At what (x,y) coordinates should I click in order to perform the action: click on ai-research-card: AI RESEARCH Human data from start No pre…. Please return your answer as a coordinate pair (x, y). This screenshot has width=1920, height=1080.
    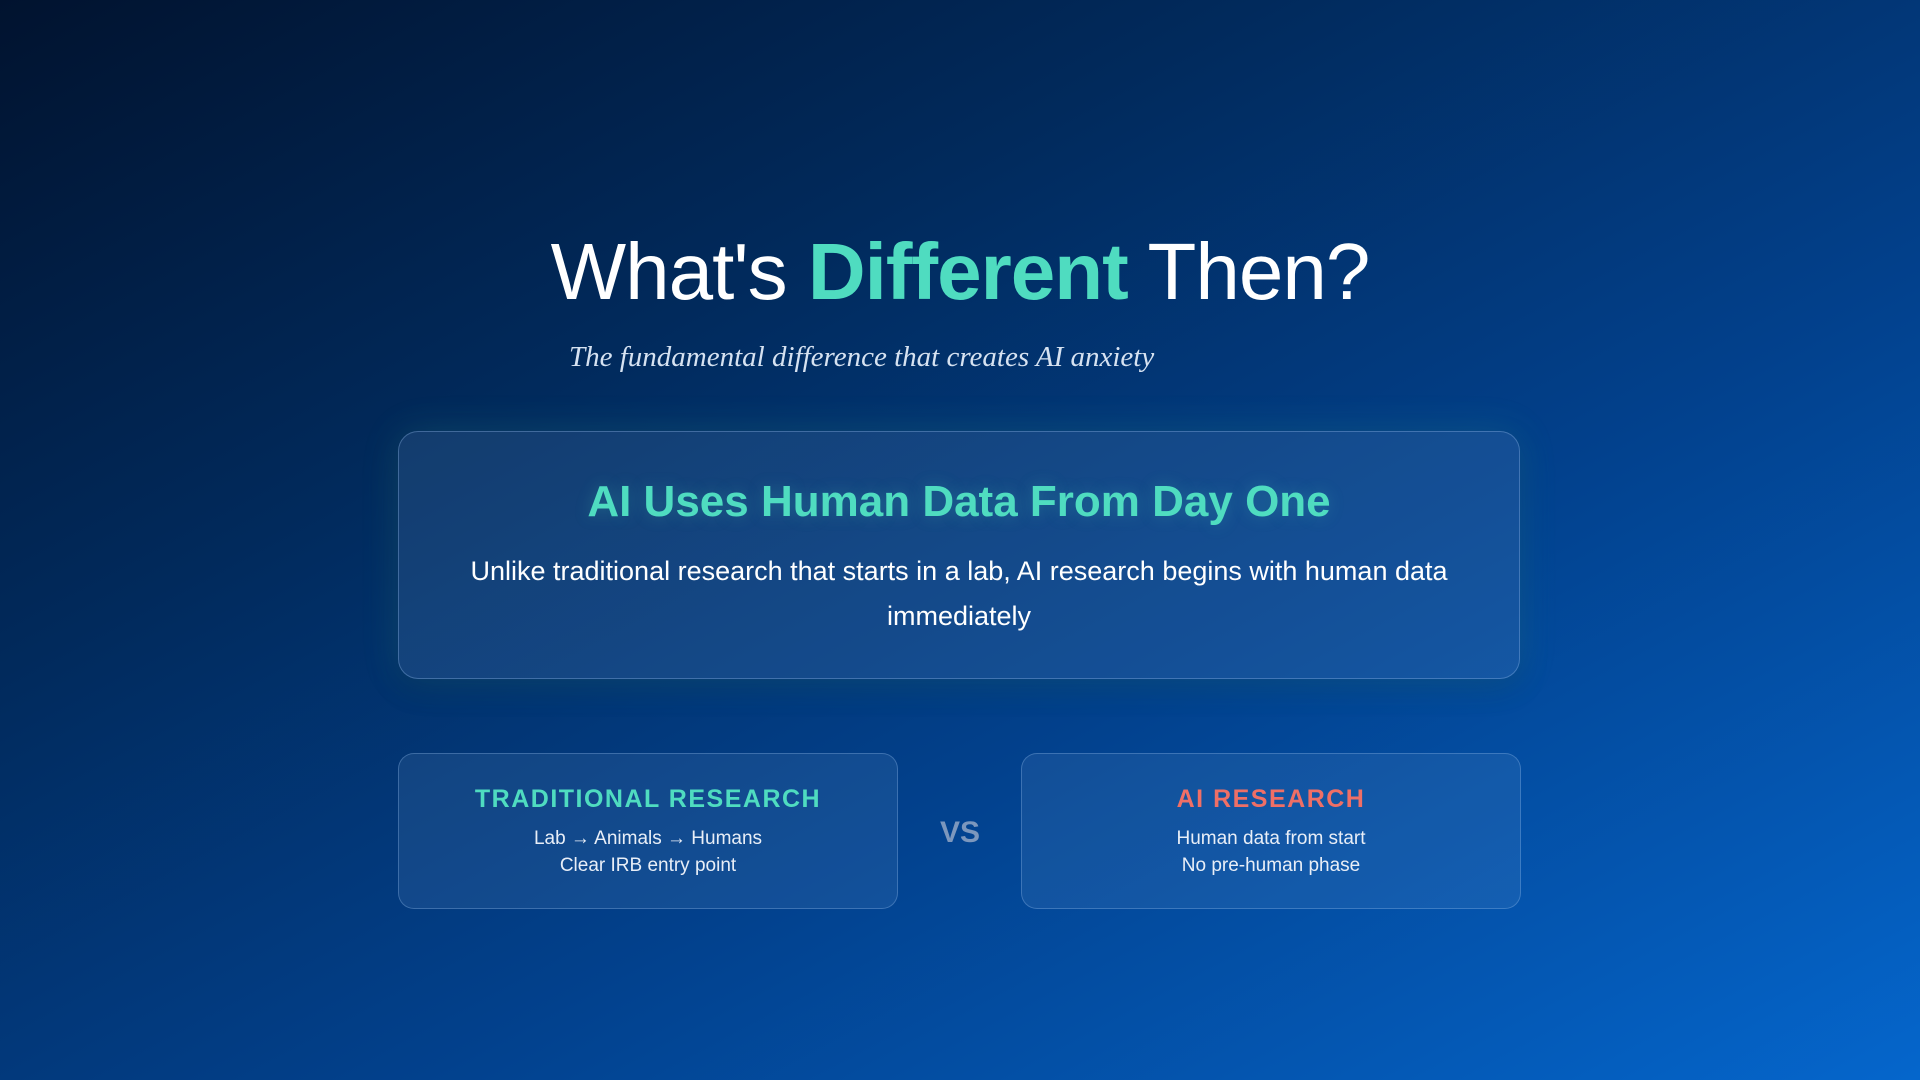
    Looking at the image, I should click on (1271, 831).